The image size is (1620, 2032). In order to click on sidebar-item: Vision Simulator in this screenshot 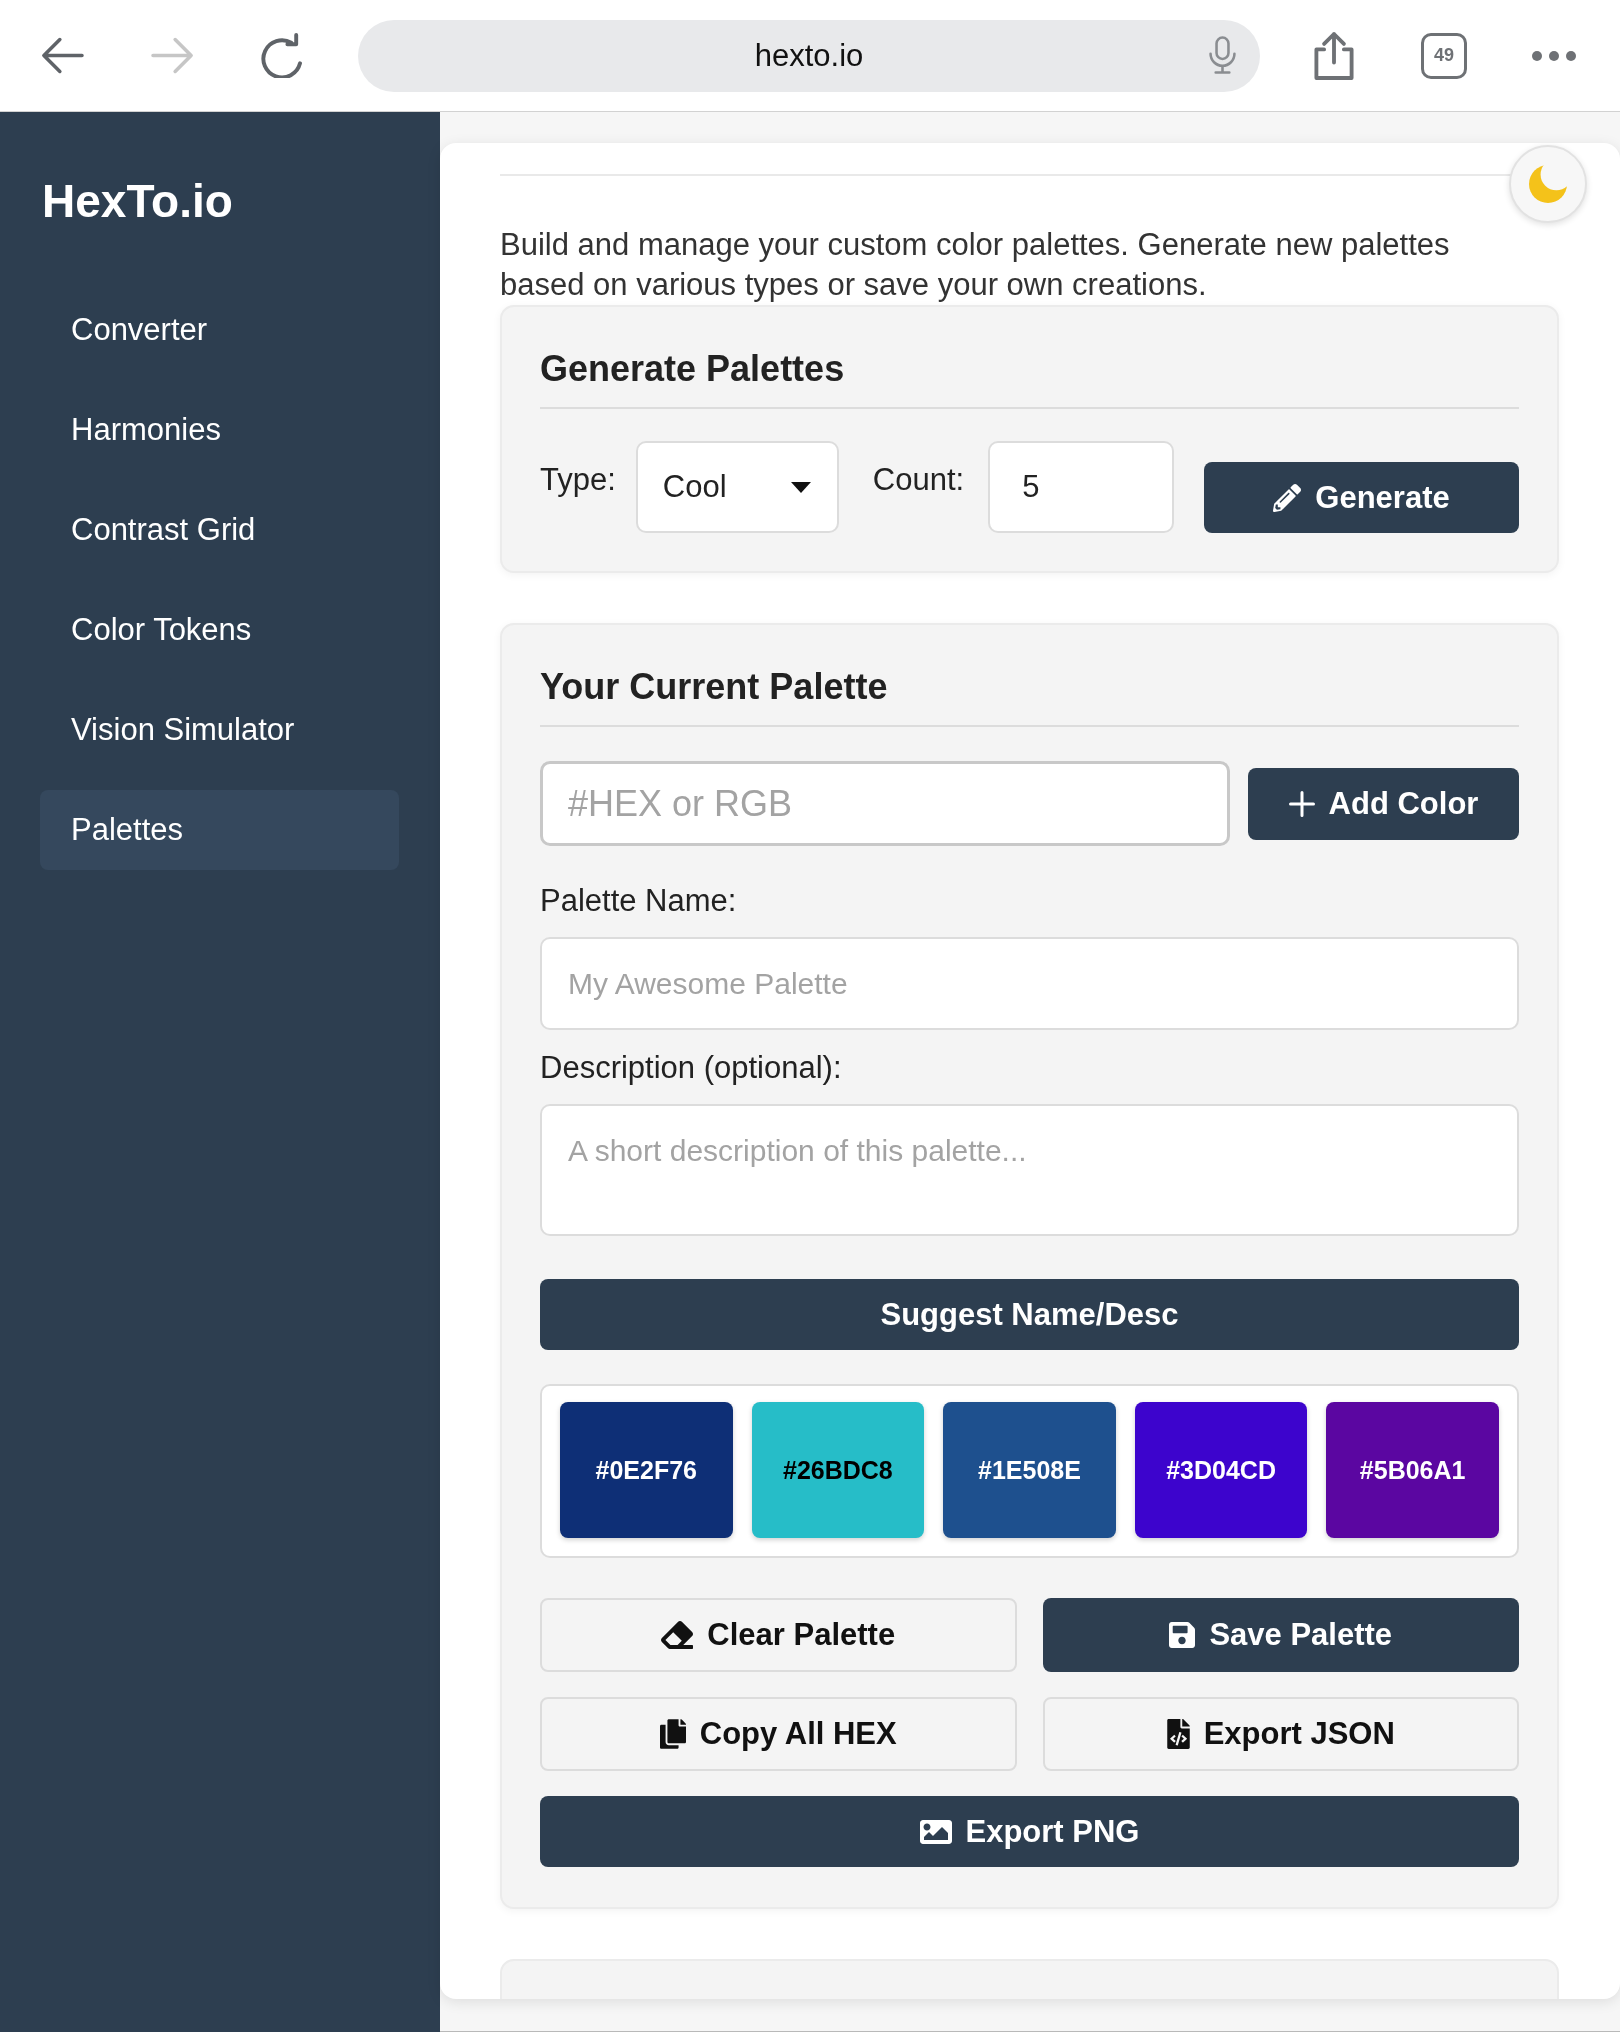, I will do `click(219, 730)`.